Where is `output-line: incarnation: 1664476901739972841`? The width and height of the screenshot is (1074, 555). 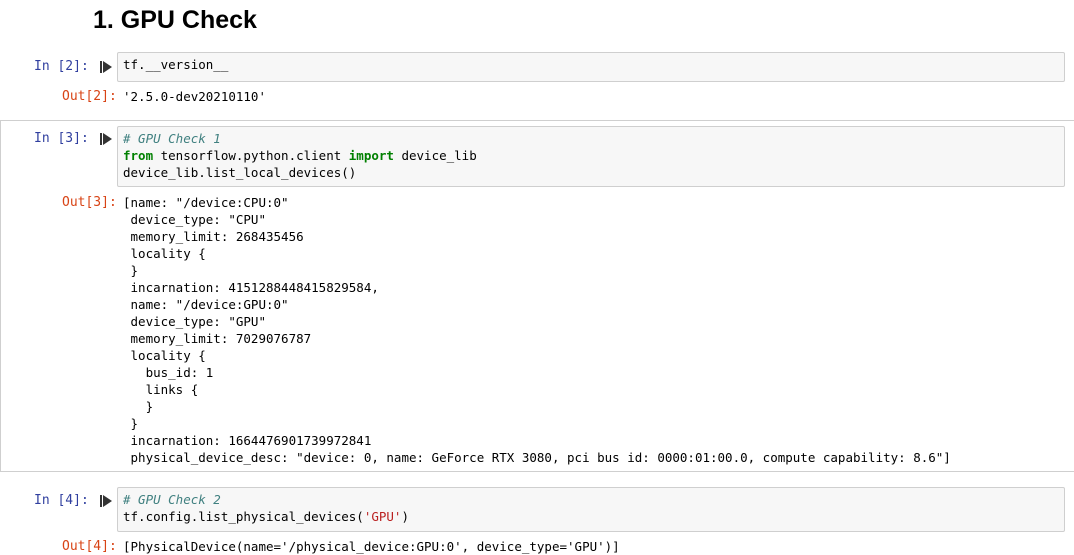 output-line: incarnation: 1664476901739972841 is located at coordinates (247, 440).